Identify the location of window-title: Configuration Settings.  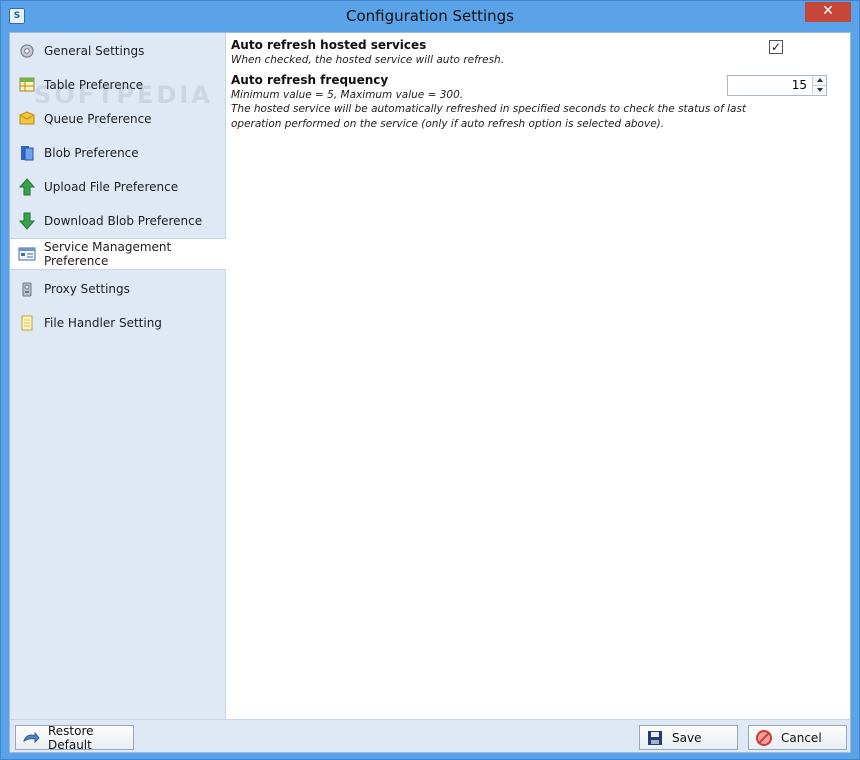
(430, 16).